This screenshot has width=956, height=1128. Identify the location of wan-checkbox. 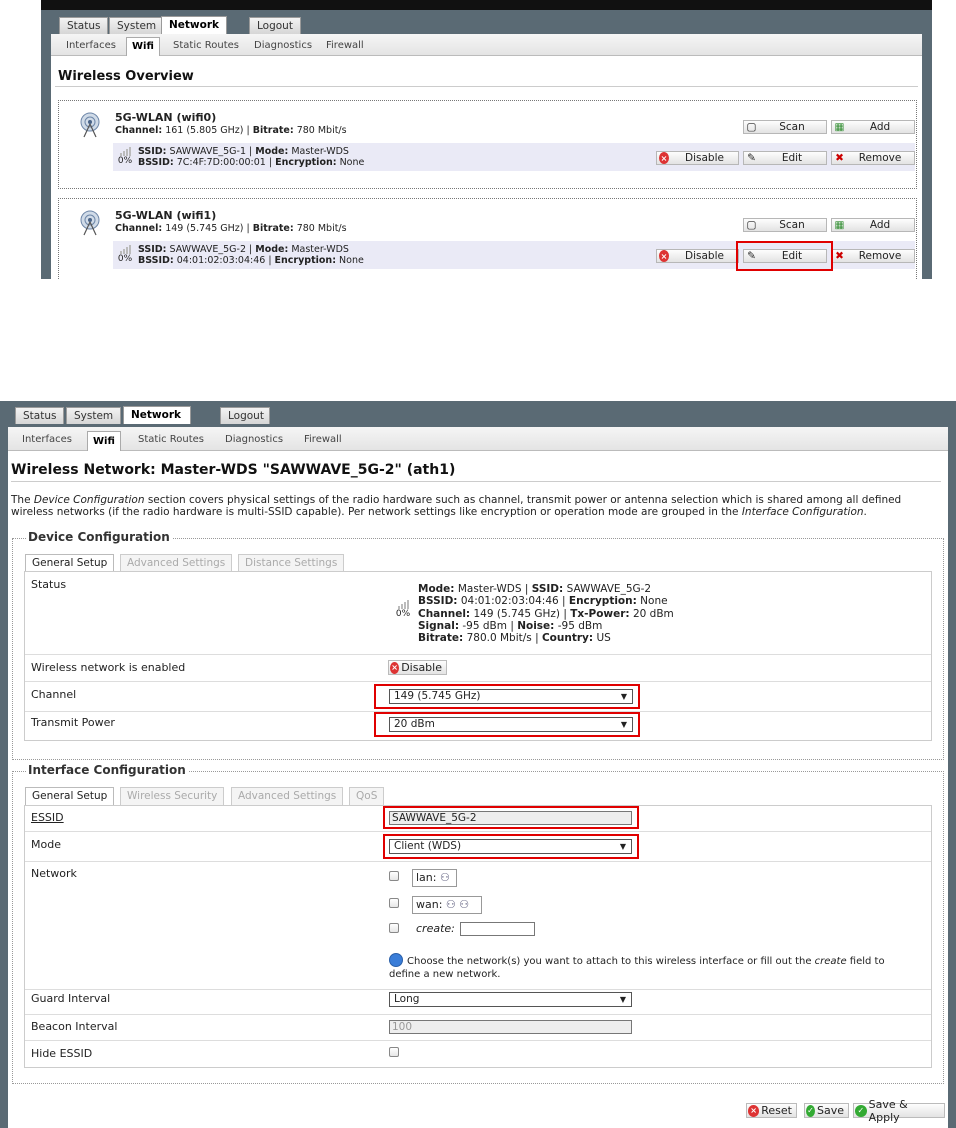
(394, 903).